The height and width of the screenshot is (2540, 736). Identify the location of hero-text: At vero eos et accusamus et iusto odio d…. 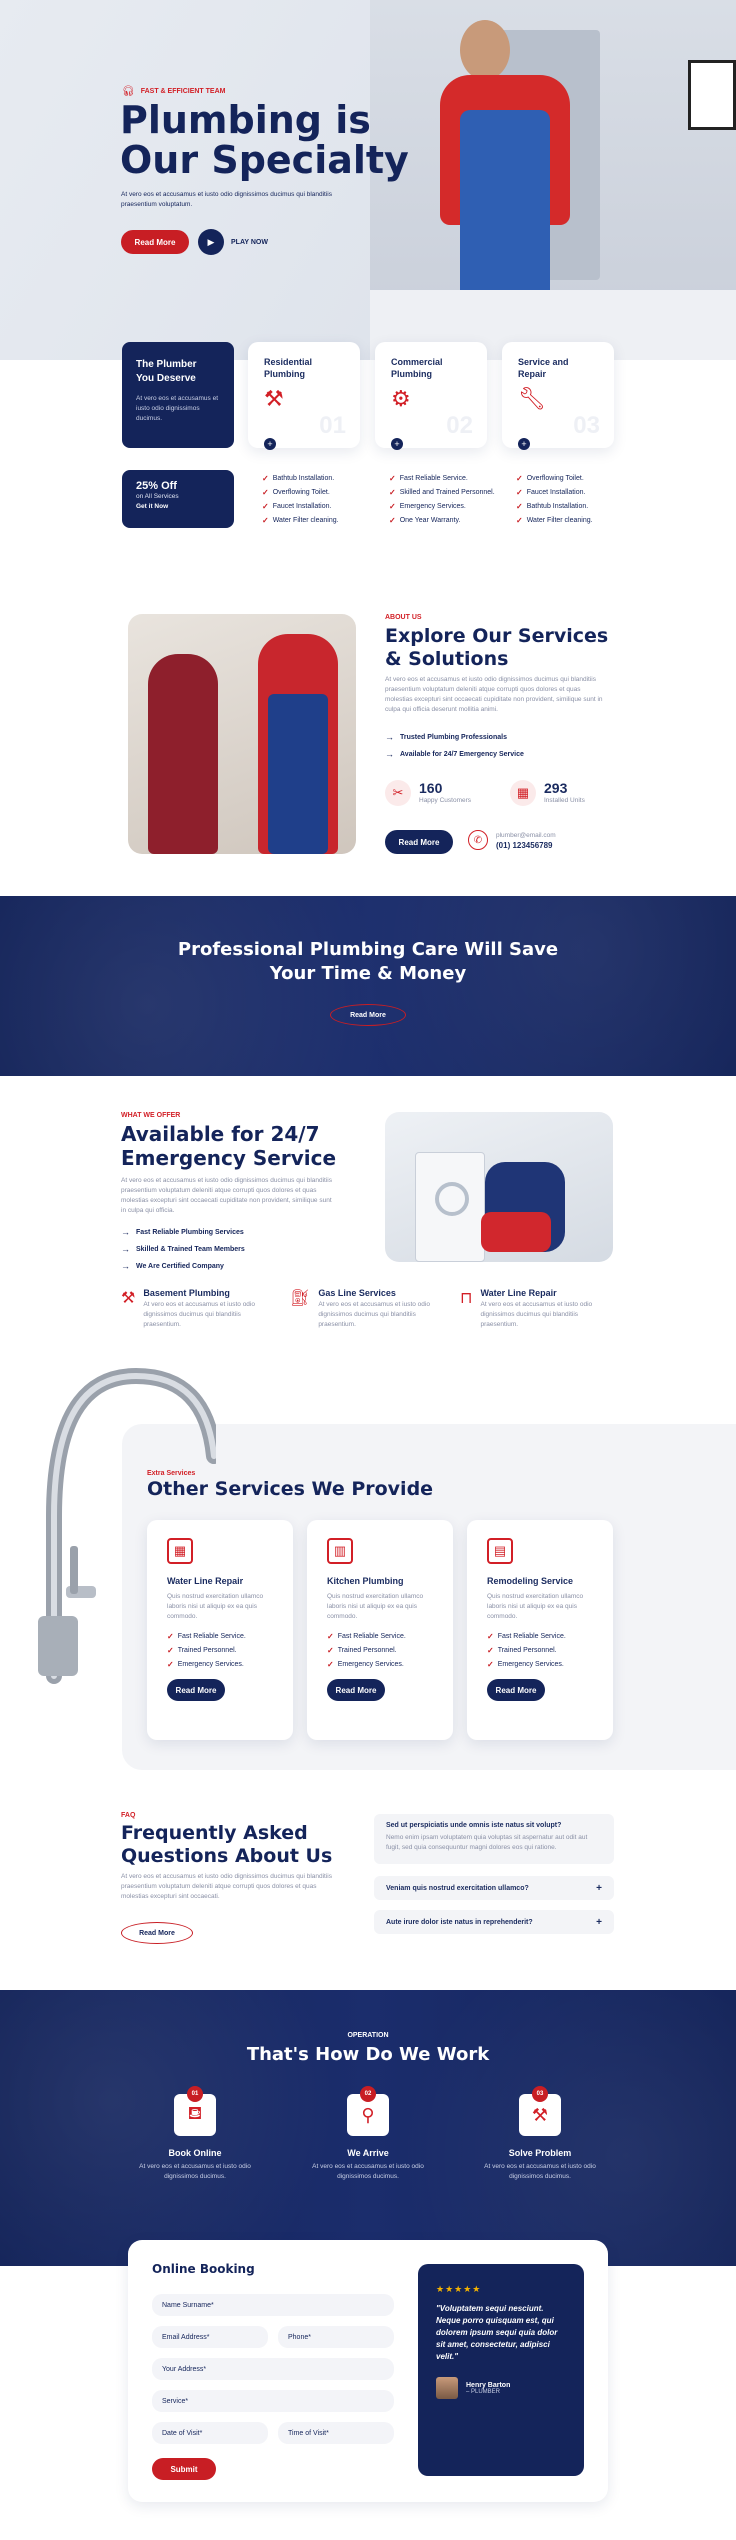
(226, 199).